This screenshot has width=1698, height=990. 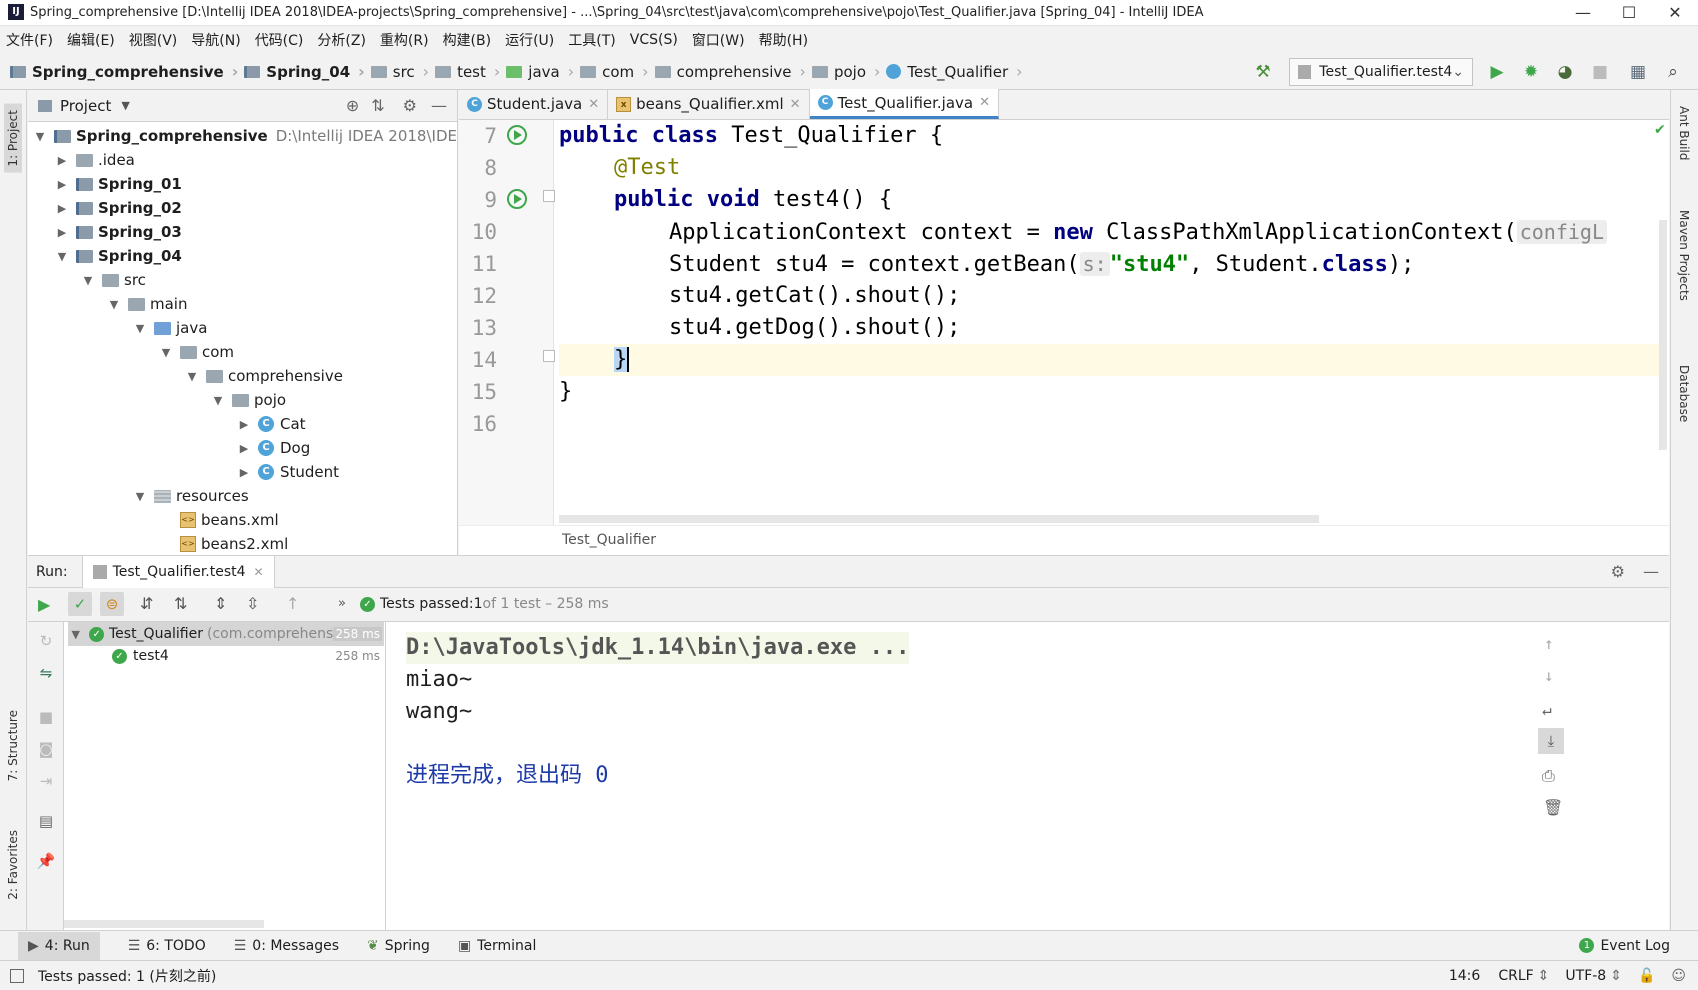 I want to click on show-passed-icon: ✓, so click(x=80, y=604).